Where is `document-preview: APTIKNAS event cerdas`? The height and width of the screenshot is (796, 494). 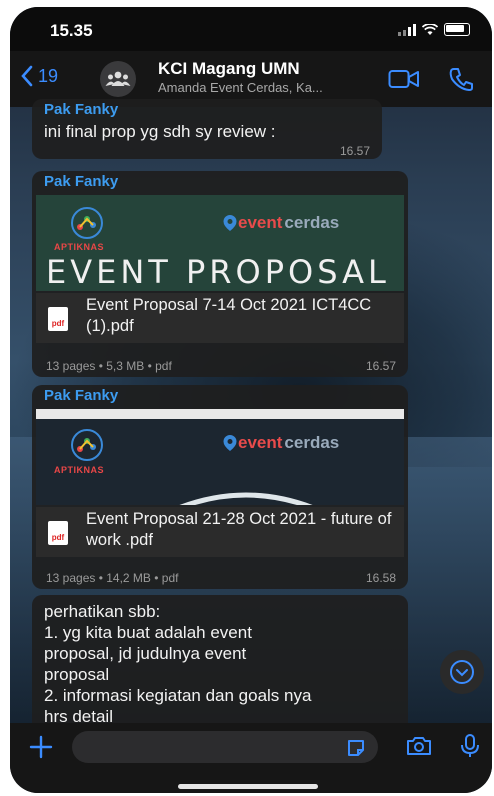
document-preview: APTIKNAS event cerdas is located at coordinates (220, 457).